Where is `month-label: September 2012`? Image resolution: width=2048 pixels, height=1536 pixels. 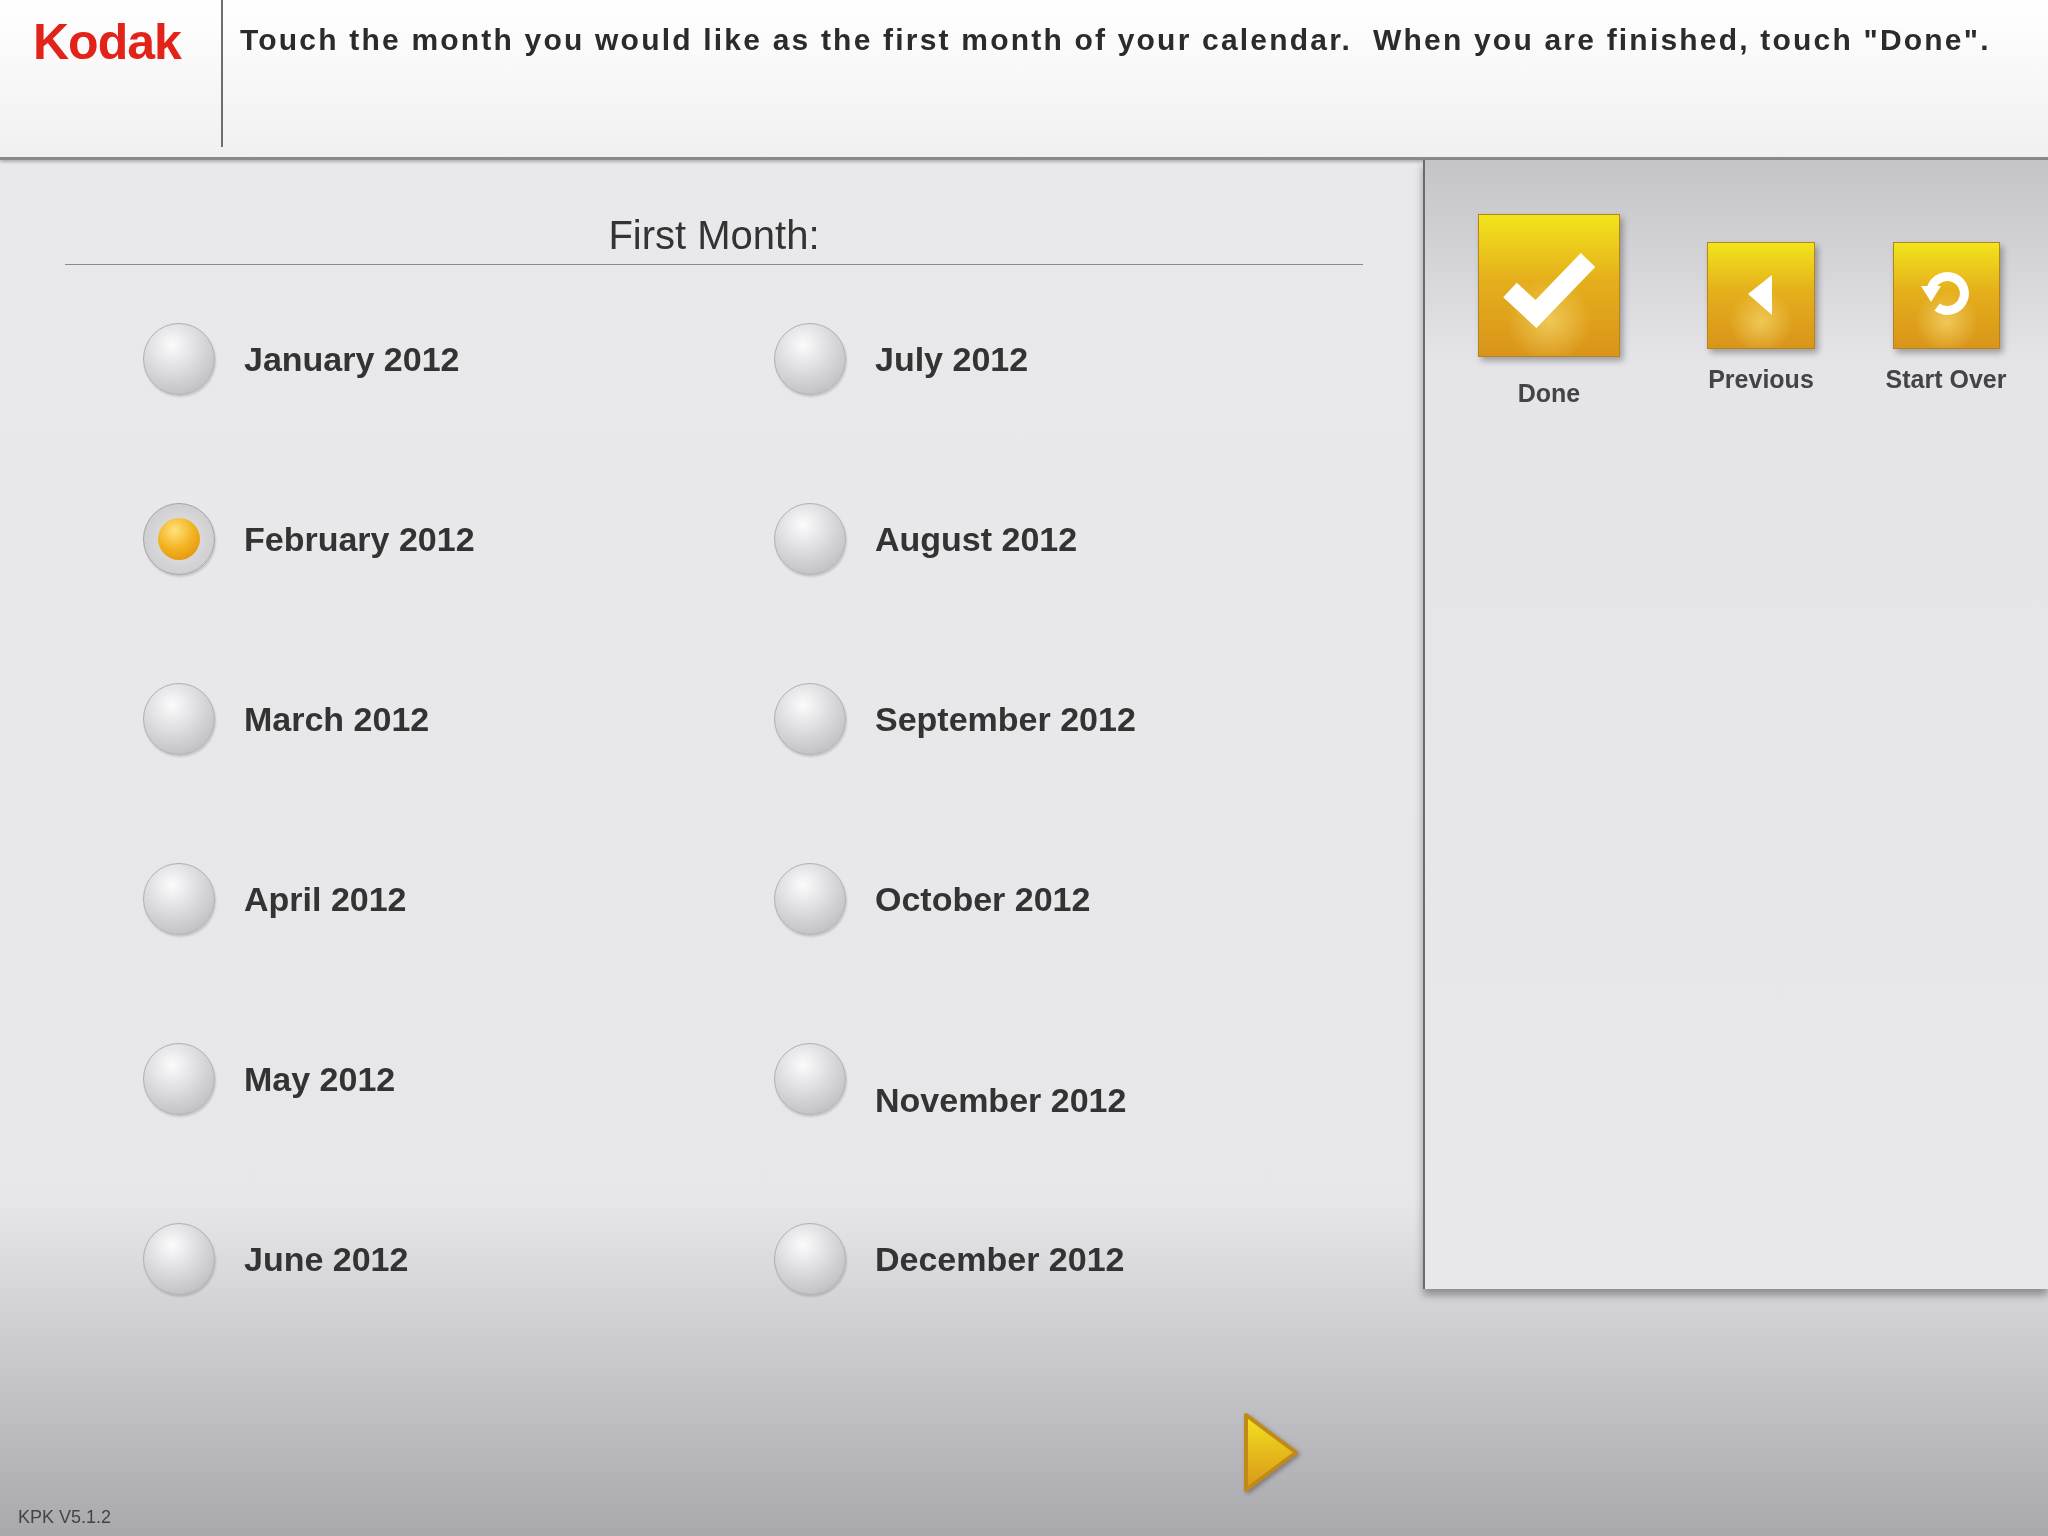 month-label: September 2012 is located at coordinates (1005, 719).